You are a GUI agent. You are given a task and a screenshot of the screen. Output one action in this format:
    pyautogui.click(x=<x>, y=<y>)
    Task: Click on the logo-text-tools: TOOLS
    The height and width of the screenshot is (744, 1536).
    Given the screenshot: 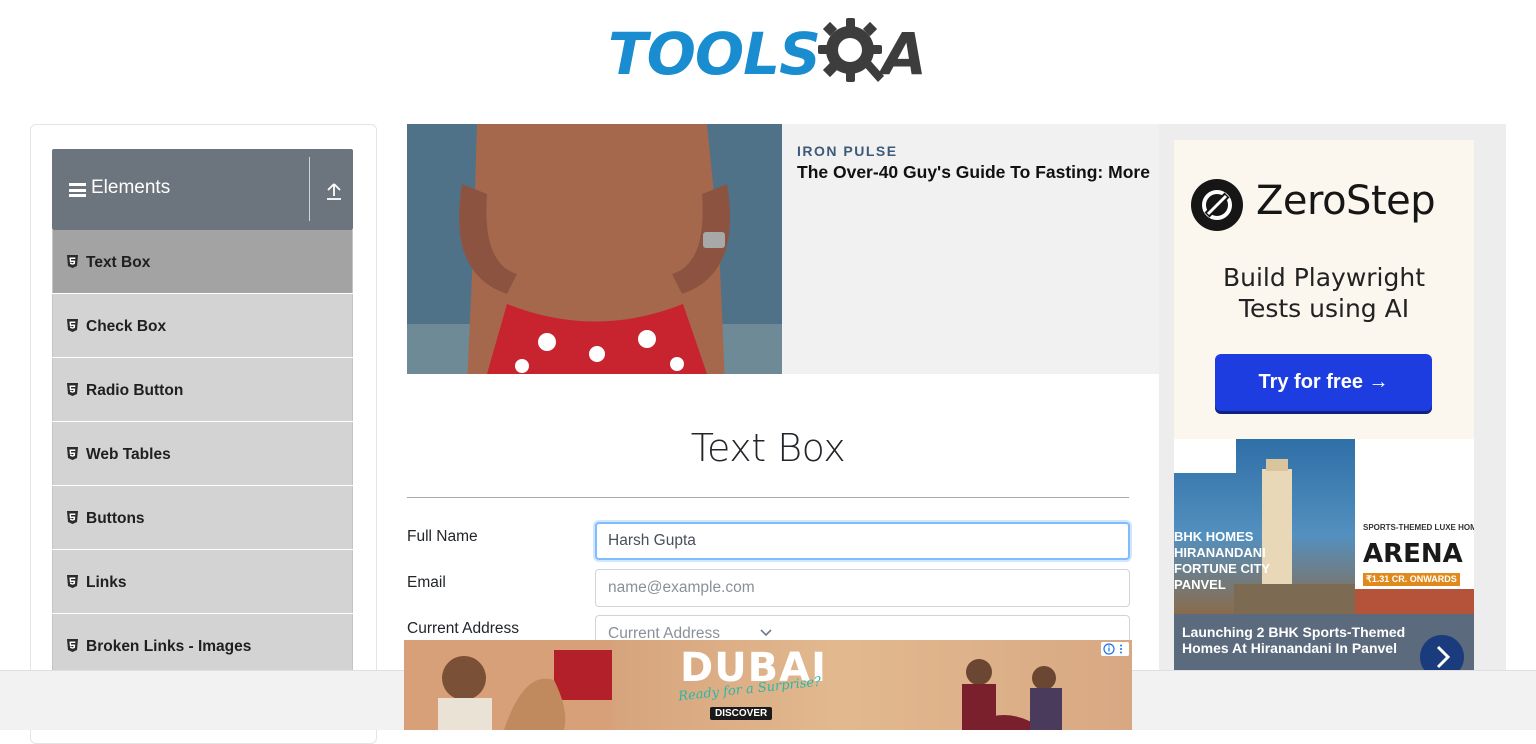 What is the action you would take?
    pyautogui.click(x=714, y=54)
    